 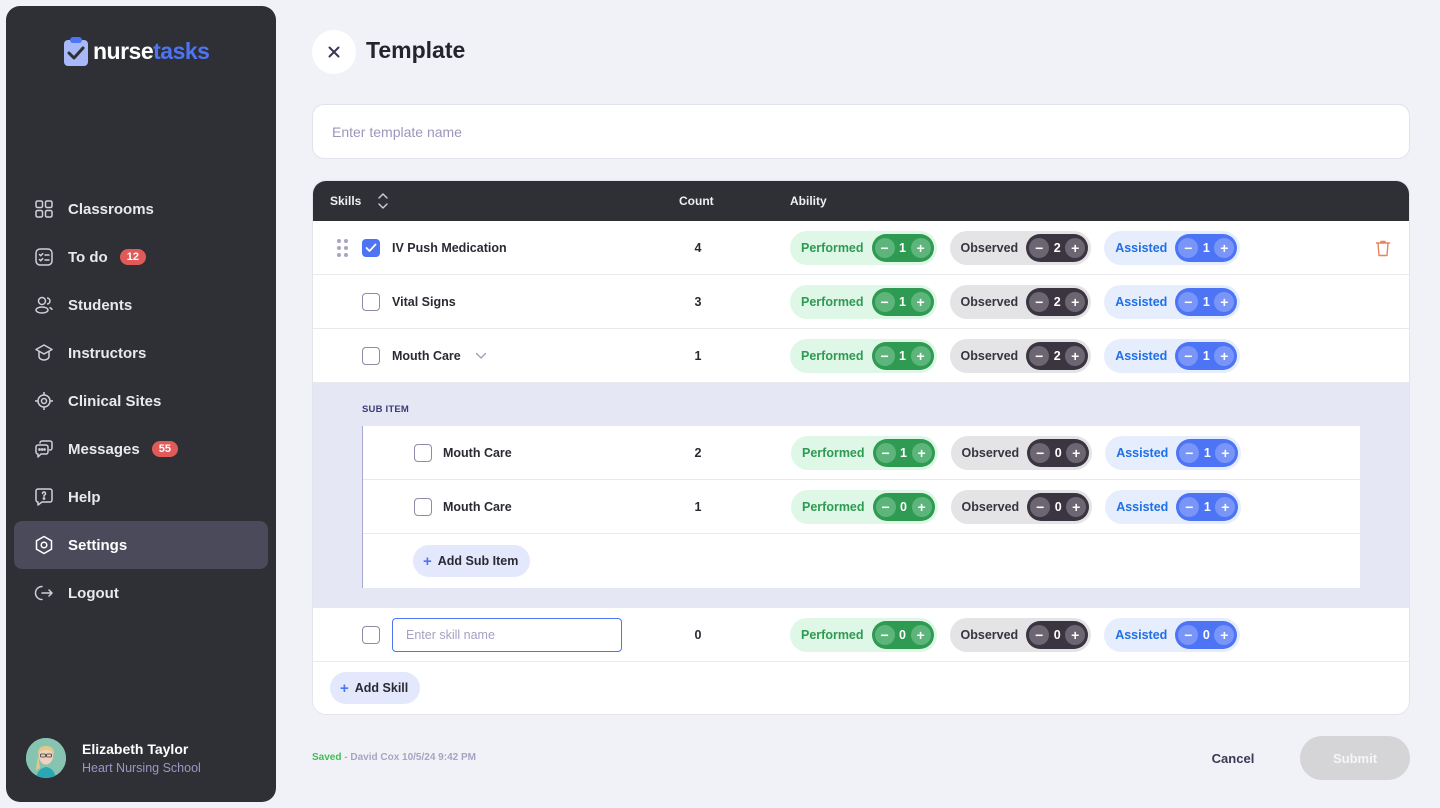 What do you see at coordinates (1383, 248) in the screenshot?
I see `trash-icon` at bounding box center [1383, 248].